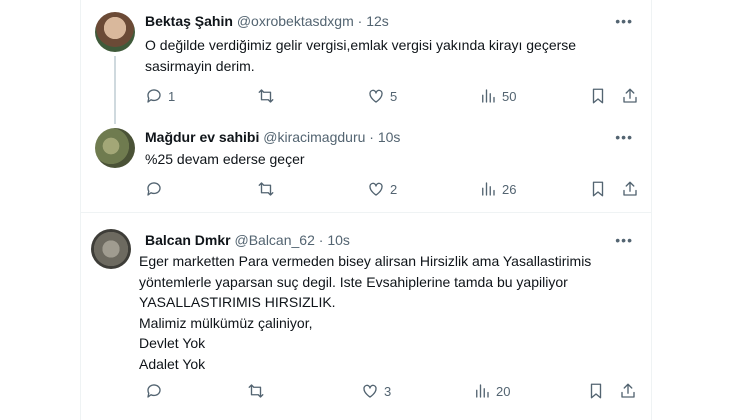  I want to click on user-handle: @oxrobektasdxgm, so click(295, 21).